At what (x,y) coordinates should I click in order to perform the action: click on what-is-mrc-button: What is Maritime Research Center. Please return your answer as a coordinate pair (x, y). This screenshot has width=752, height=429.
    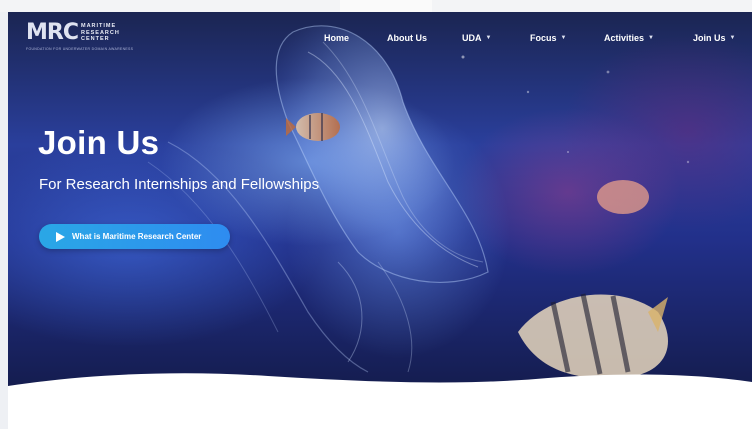
    Looking at the image, I should click on (134, 236).